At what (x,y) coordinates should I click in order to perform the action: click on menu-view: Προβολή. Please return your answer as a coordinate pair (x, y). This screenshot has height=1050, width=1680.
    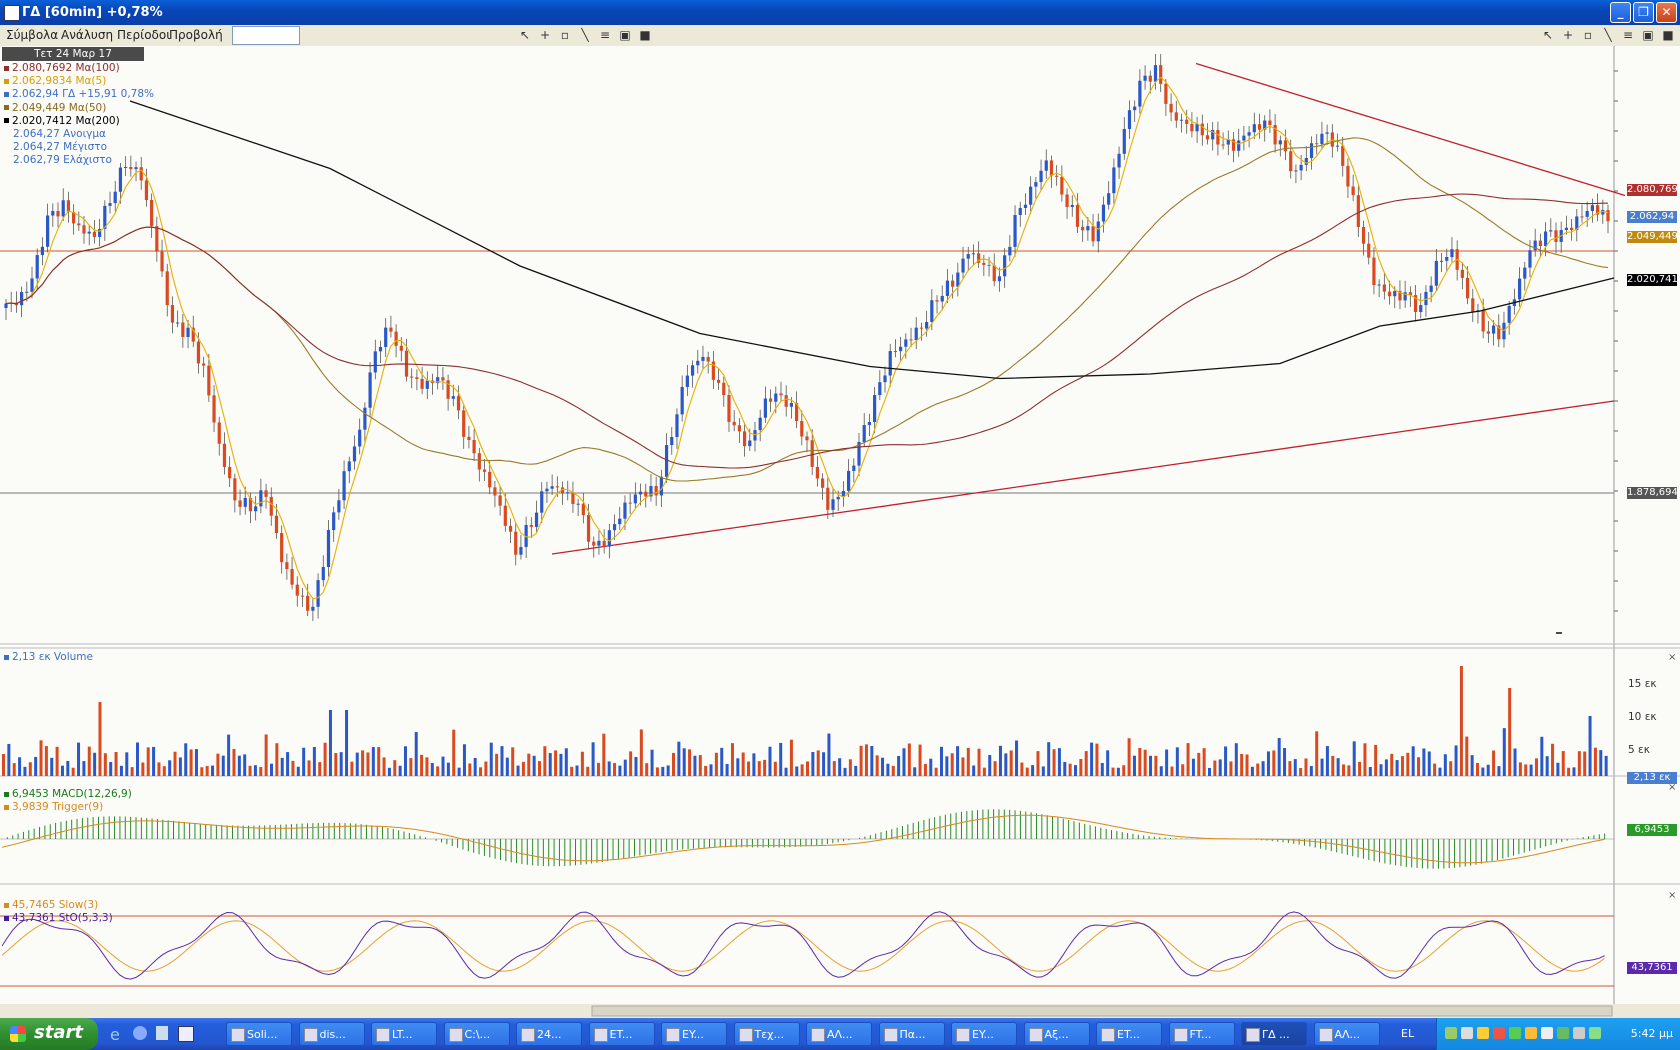
    Looking at the image, I should click on (196, 35).